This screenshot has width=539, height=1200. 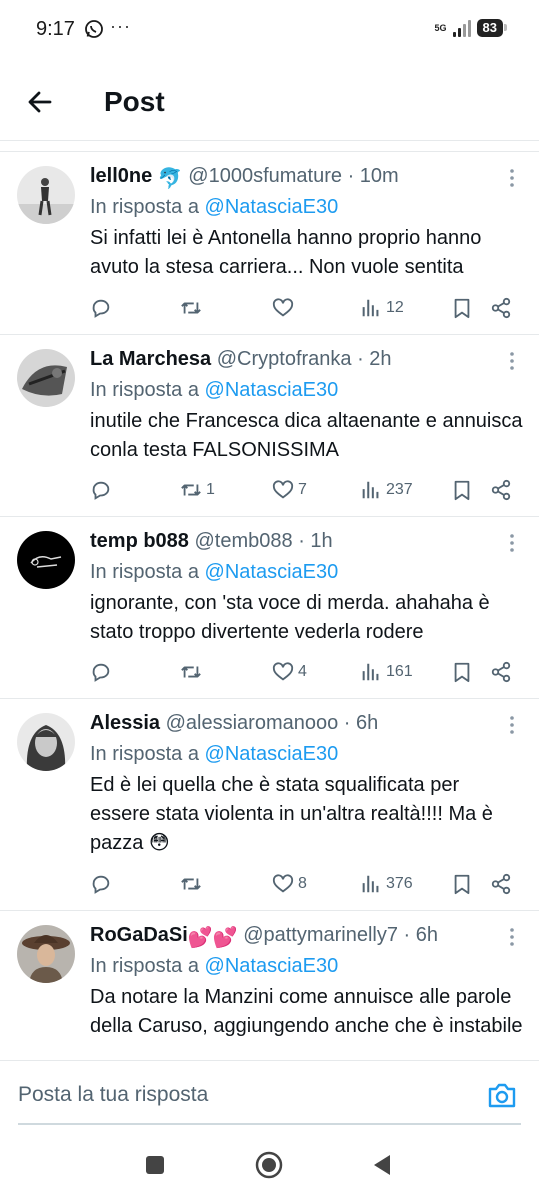 What do you see at coordinates (386, 490) in the screenshot?
I see `views-button: 237` at bounding box center [386, 490].